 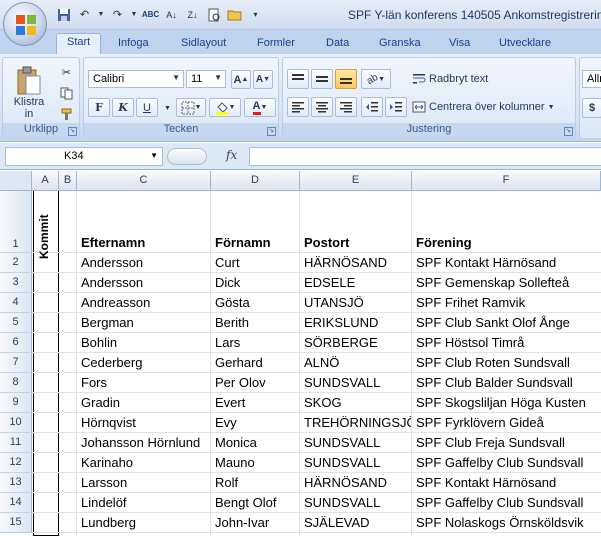 What do you see at coordinates (356, 322) in the screenshot?
I see `cell-postort: ERIKSLUND` at bounding box center [356, 322].